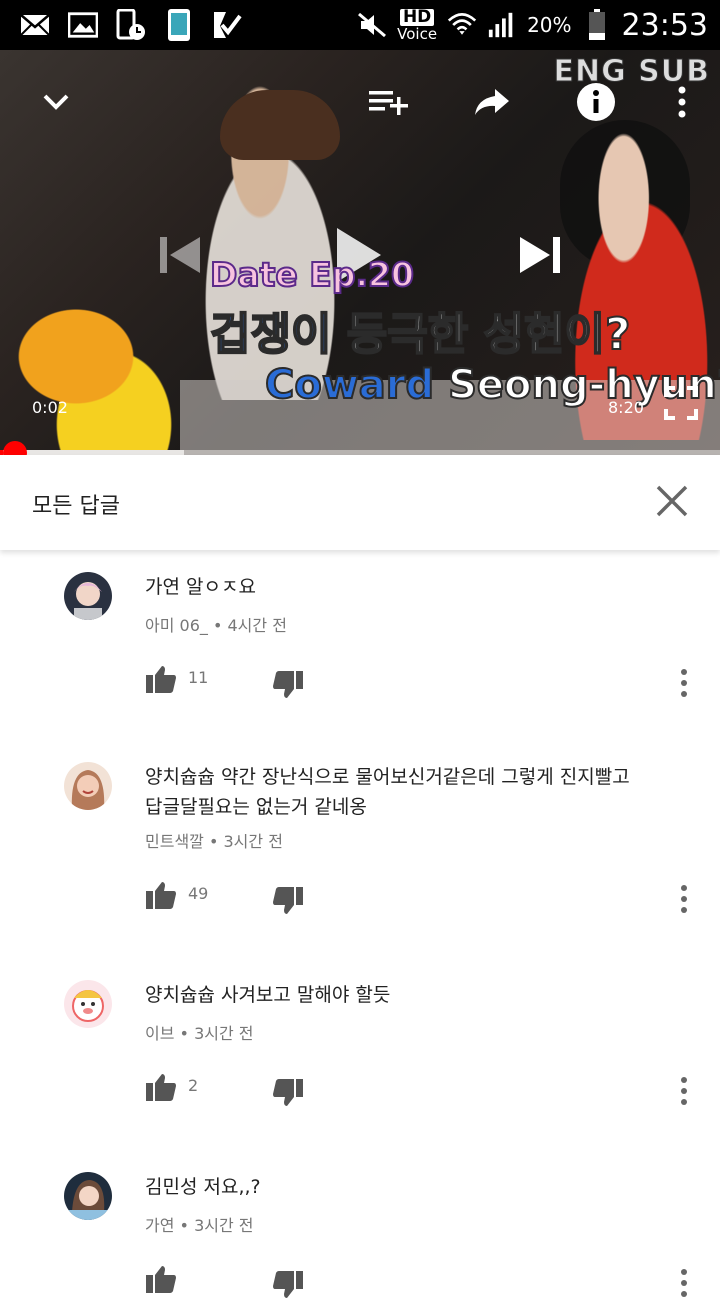 The height and width of the screenshot is (1304, 720). I want to click on replies-header: 모든 답글, so click(360, 502).